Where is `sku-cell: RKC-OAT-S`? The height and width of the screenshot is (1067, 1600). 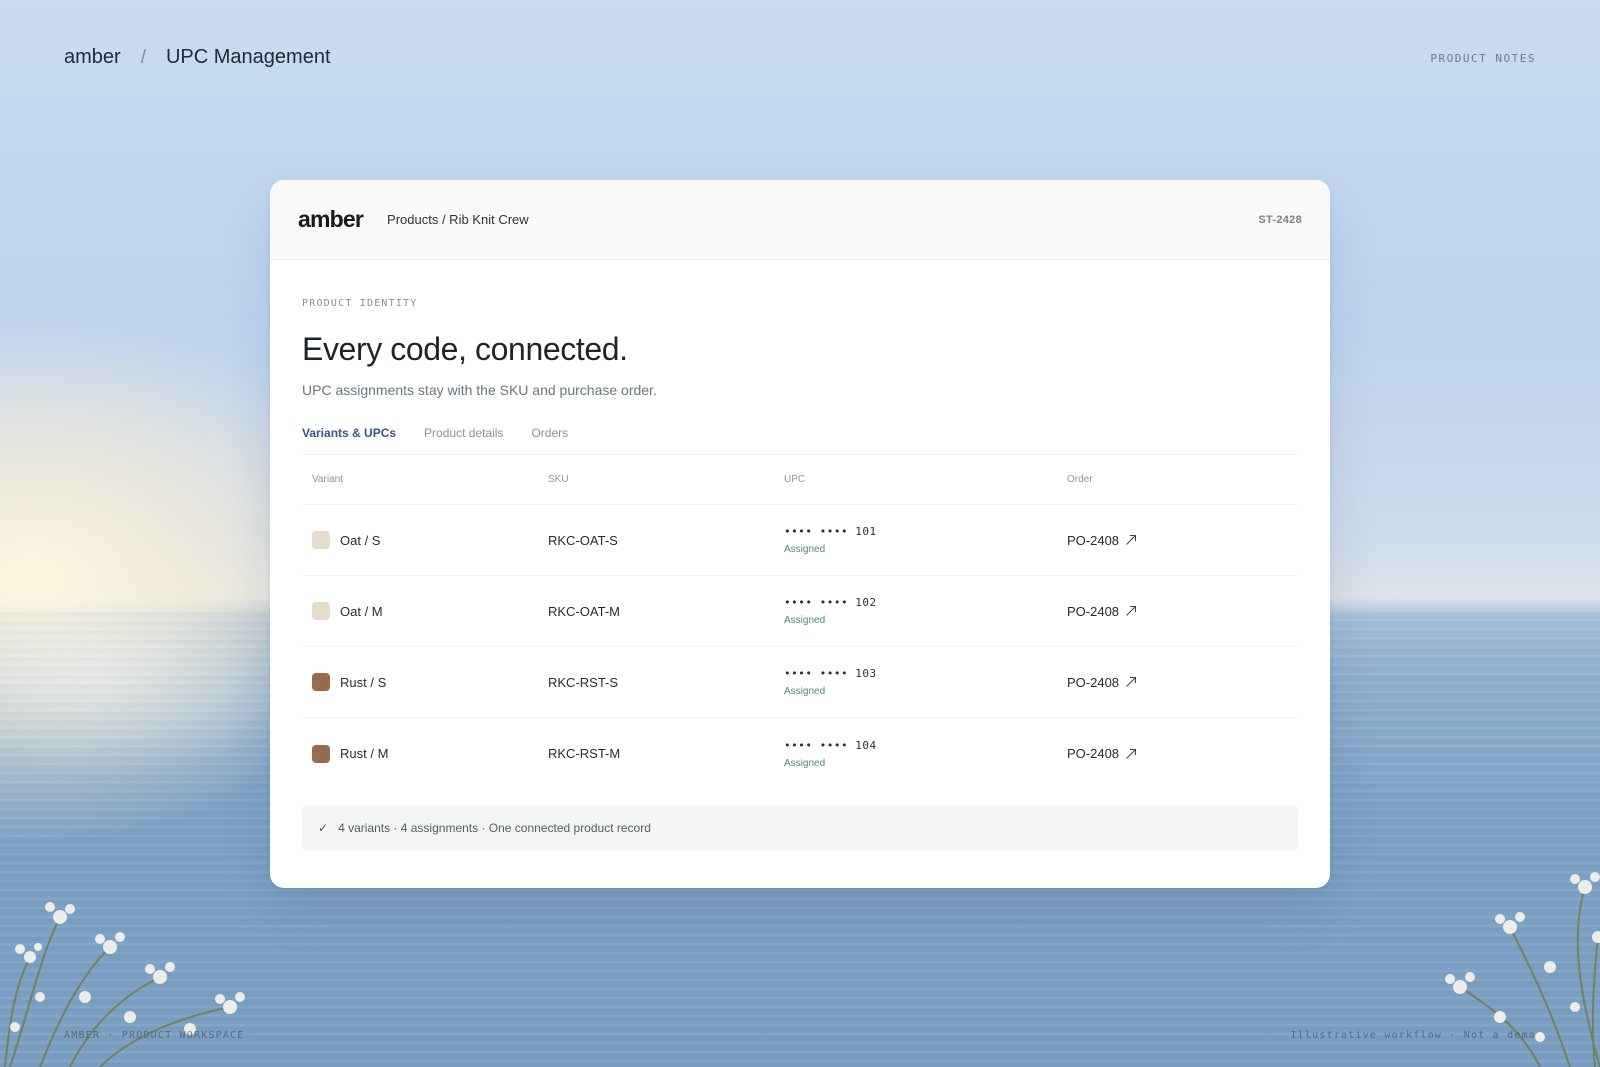
sku-cell: RKC-OAT-S is located at coordinates (583, 540).